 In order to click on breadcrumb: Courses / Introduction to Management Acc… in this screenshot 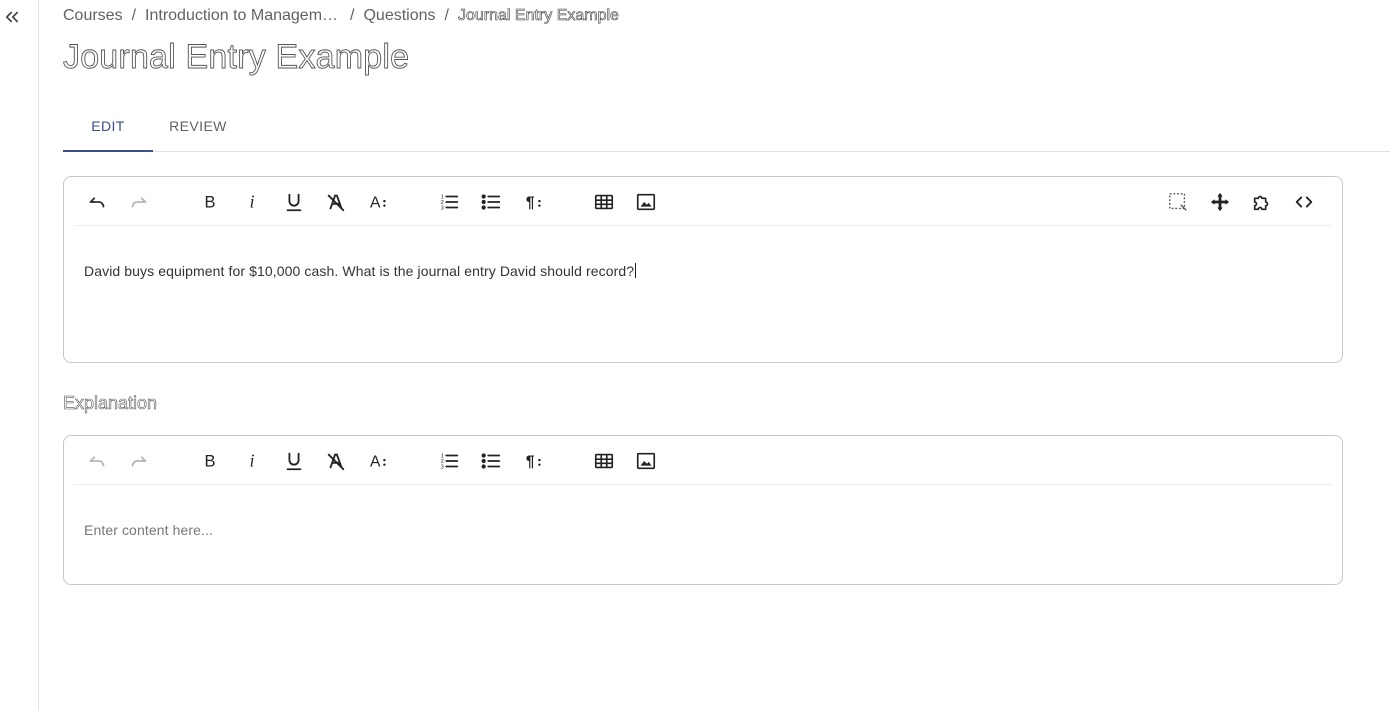, I will do `click(341, 16)`.